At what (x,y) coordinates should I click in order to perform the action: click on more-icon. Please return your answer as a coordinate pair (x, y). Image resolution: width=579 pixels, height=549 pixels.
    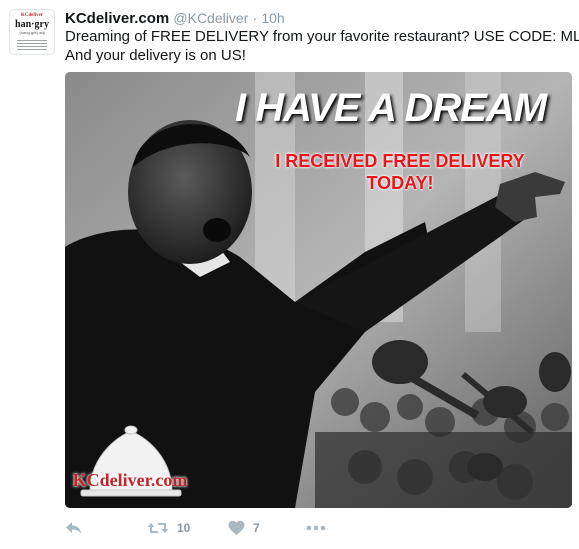
    Looking at the image, I should click on (316, 528).